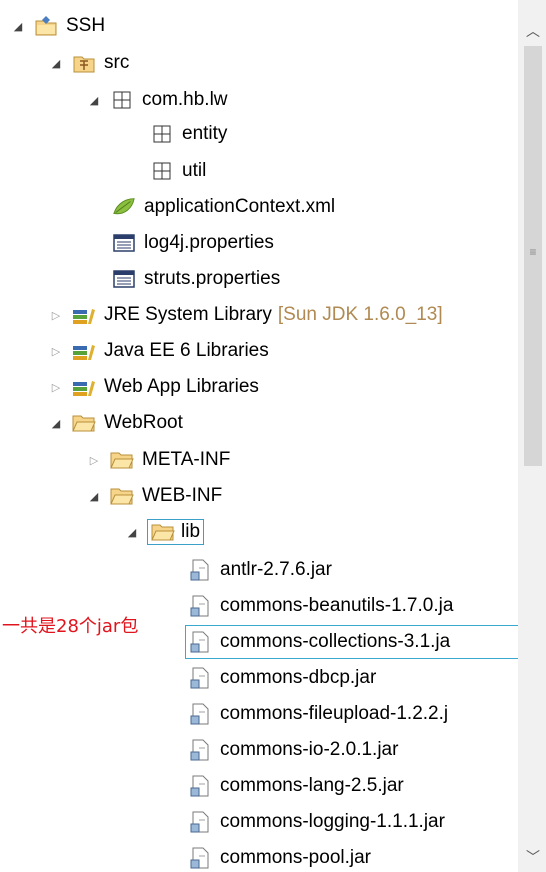  Describe the element at coordinates (298, 677) in the screenshot. I see `tree-item-label: commons-dbcp.jar` at that location.